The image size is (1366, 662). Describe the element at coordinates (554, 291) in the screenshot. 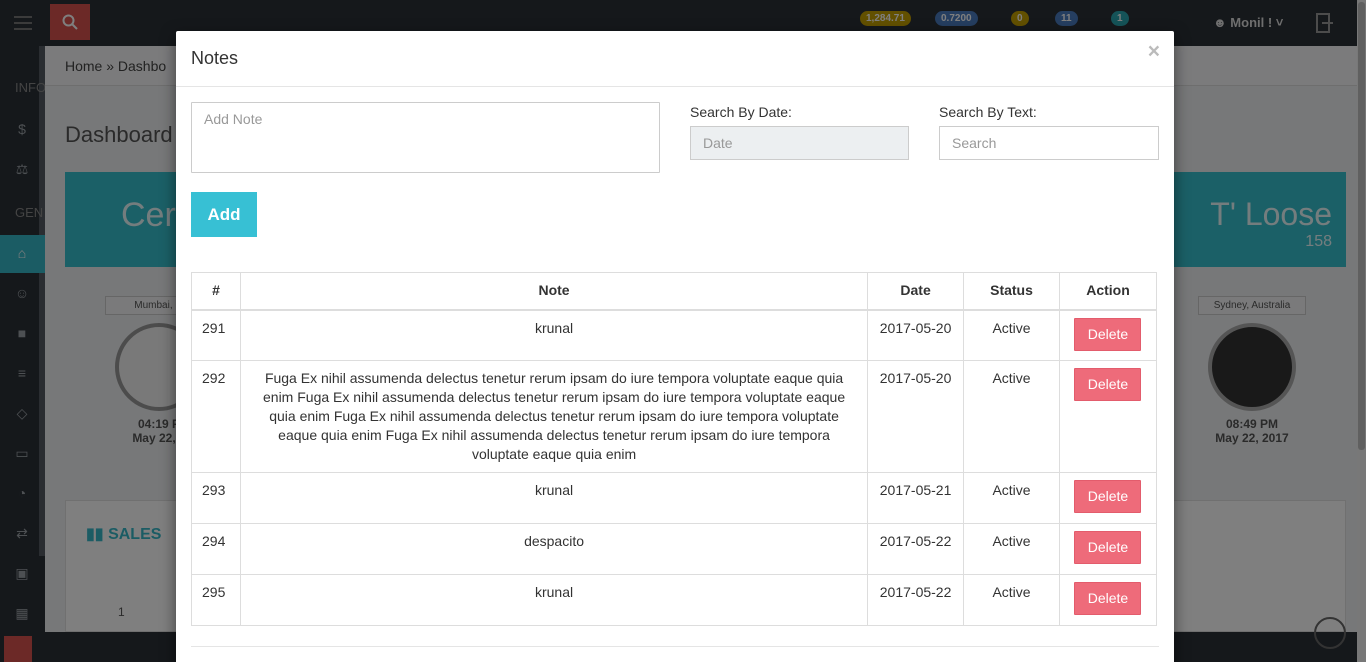

I see `column-header-note: Note` at that location.